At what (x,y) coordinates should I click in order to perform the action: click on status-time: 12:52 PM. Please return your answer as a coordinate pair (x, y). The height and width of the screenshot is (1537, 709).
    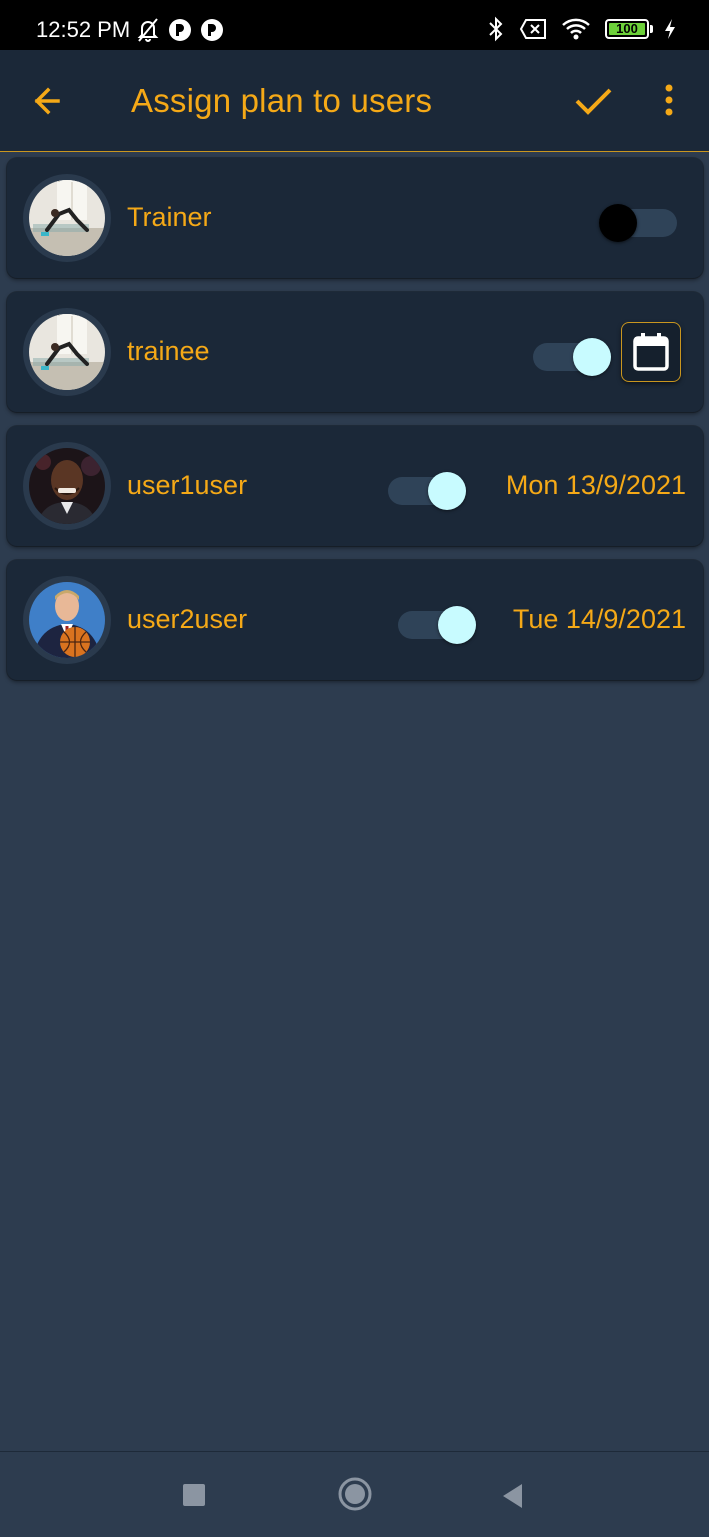
    Looking at the image, I should click on (83, 29).